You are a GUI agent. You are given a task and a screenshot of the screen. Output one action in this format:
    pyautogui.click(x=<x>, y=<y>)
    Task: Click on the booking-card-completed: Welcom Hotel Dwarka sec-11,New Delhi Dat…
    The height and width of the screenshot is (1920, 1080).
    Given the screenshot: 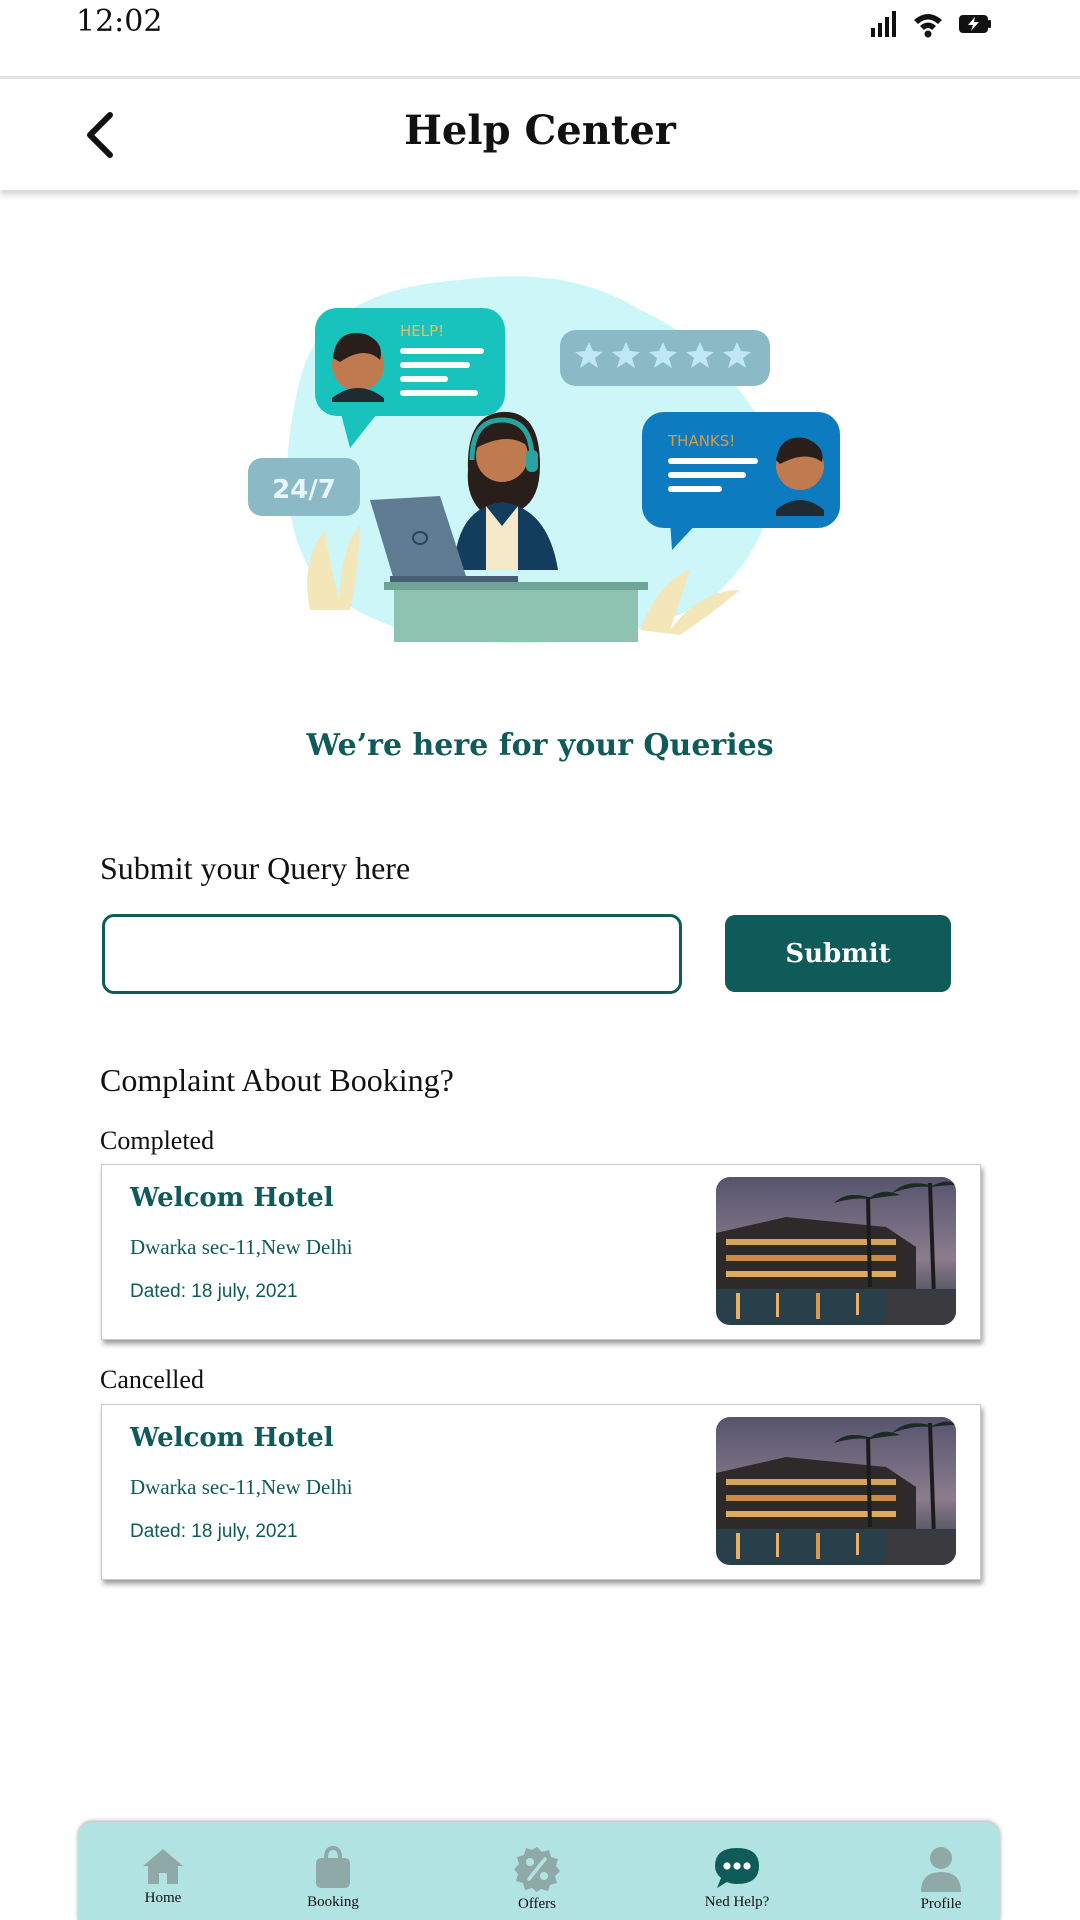 What is the action you would take?
    pyautogui.click(x=541, y=1252)
    